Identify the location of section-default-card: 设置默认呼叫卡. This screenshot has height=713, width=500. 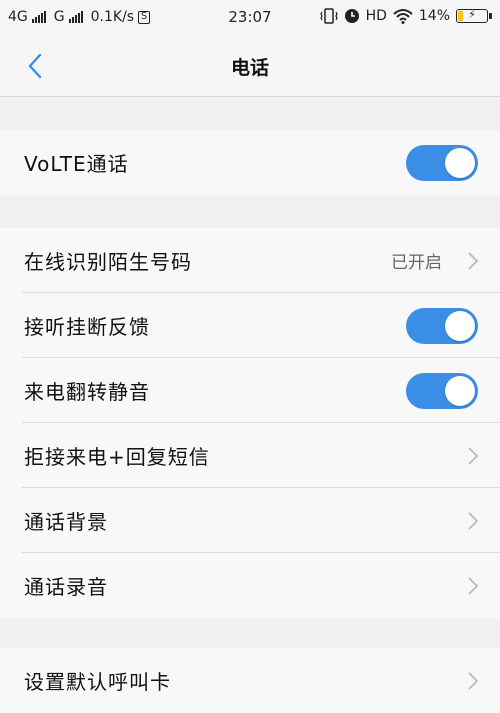
(250, 680).